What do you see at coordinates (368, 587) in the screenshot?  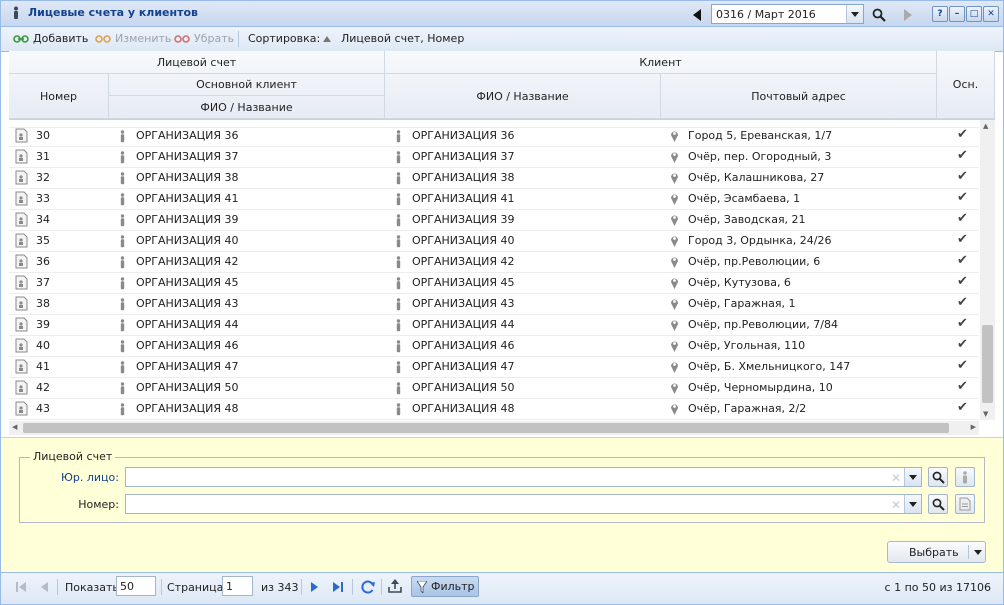 I see `refresh-icon` at bounding box center [368, 587].